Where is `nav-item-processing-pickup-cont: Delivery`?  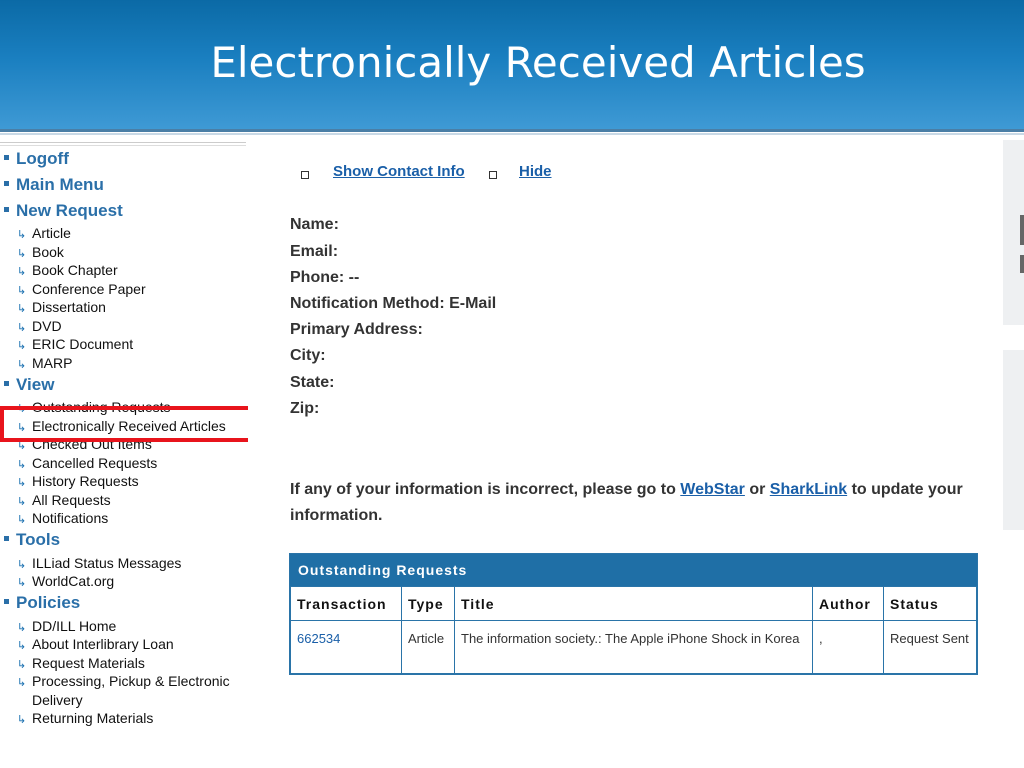 nav-item-processing-pickup-cont: Delivery is located at coordinates (57, 700).